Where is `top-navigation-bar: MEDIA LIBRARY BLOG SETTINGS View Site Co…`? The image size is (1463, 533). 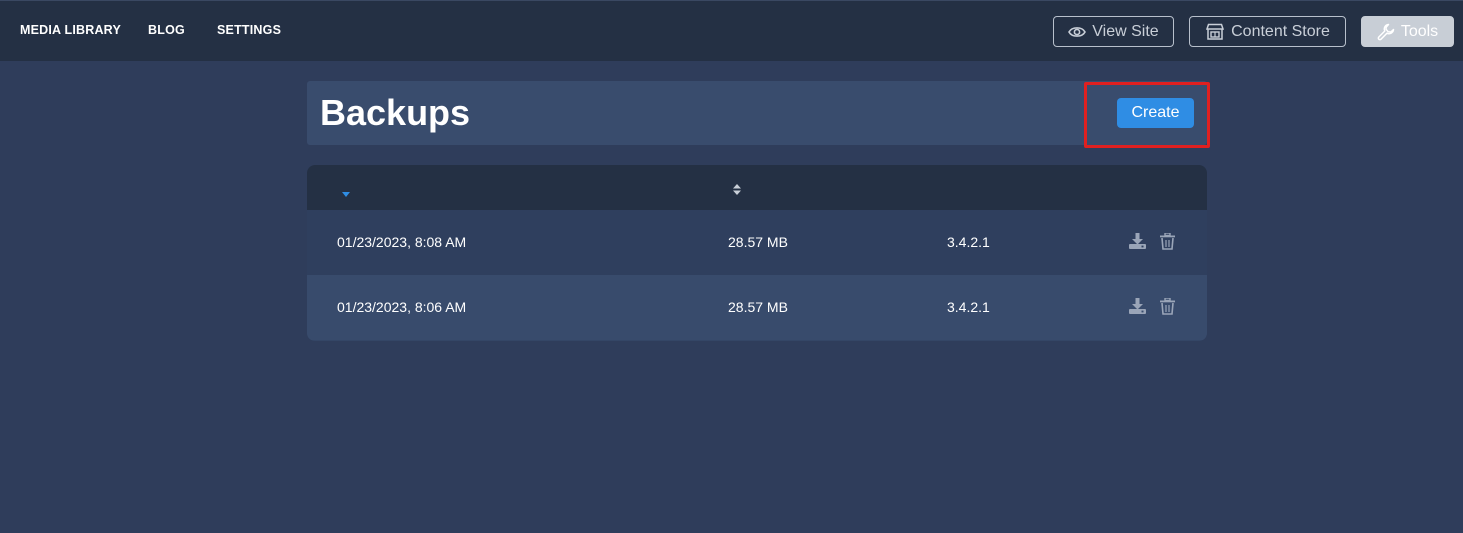
top-navigation-bar: MEDIA LIBRARY BLOG SETTINGS View Site Co… is located at coordinates (731, 30).